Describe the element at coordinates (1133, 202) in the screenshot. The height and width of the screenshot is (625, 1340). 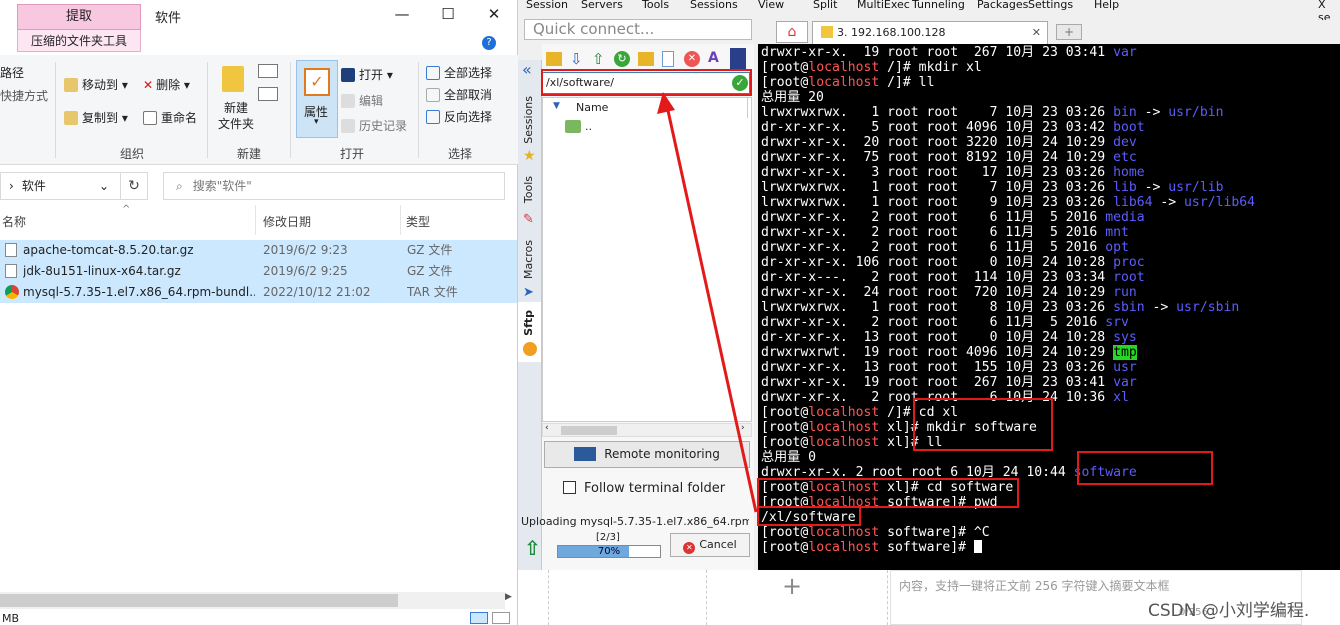
I see `terminal-text: lib64` at that location.